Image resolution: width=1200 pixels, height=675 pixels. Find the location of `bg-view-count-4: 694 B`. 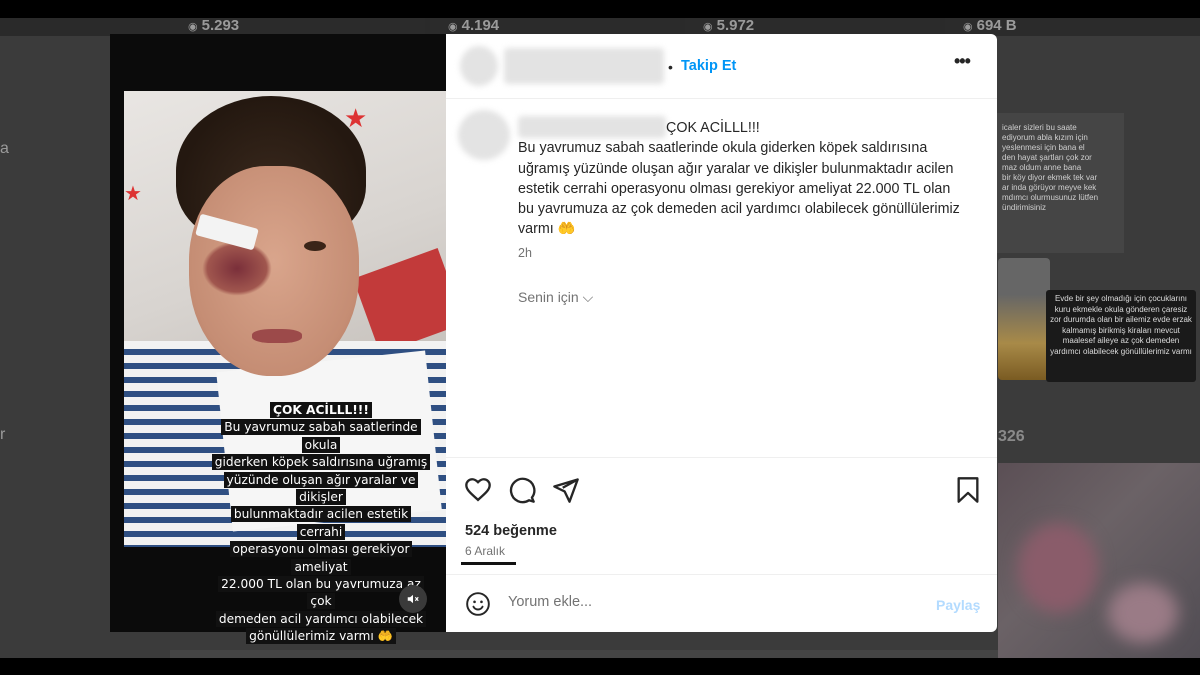

bg-view-count-4: 694 B is located at coordinates (996, 26).